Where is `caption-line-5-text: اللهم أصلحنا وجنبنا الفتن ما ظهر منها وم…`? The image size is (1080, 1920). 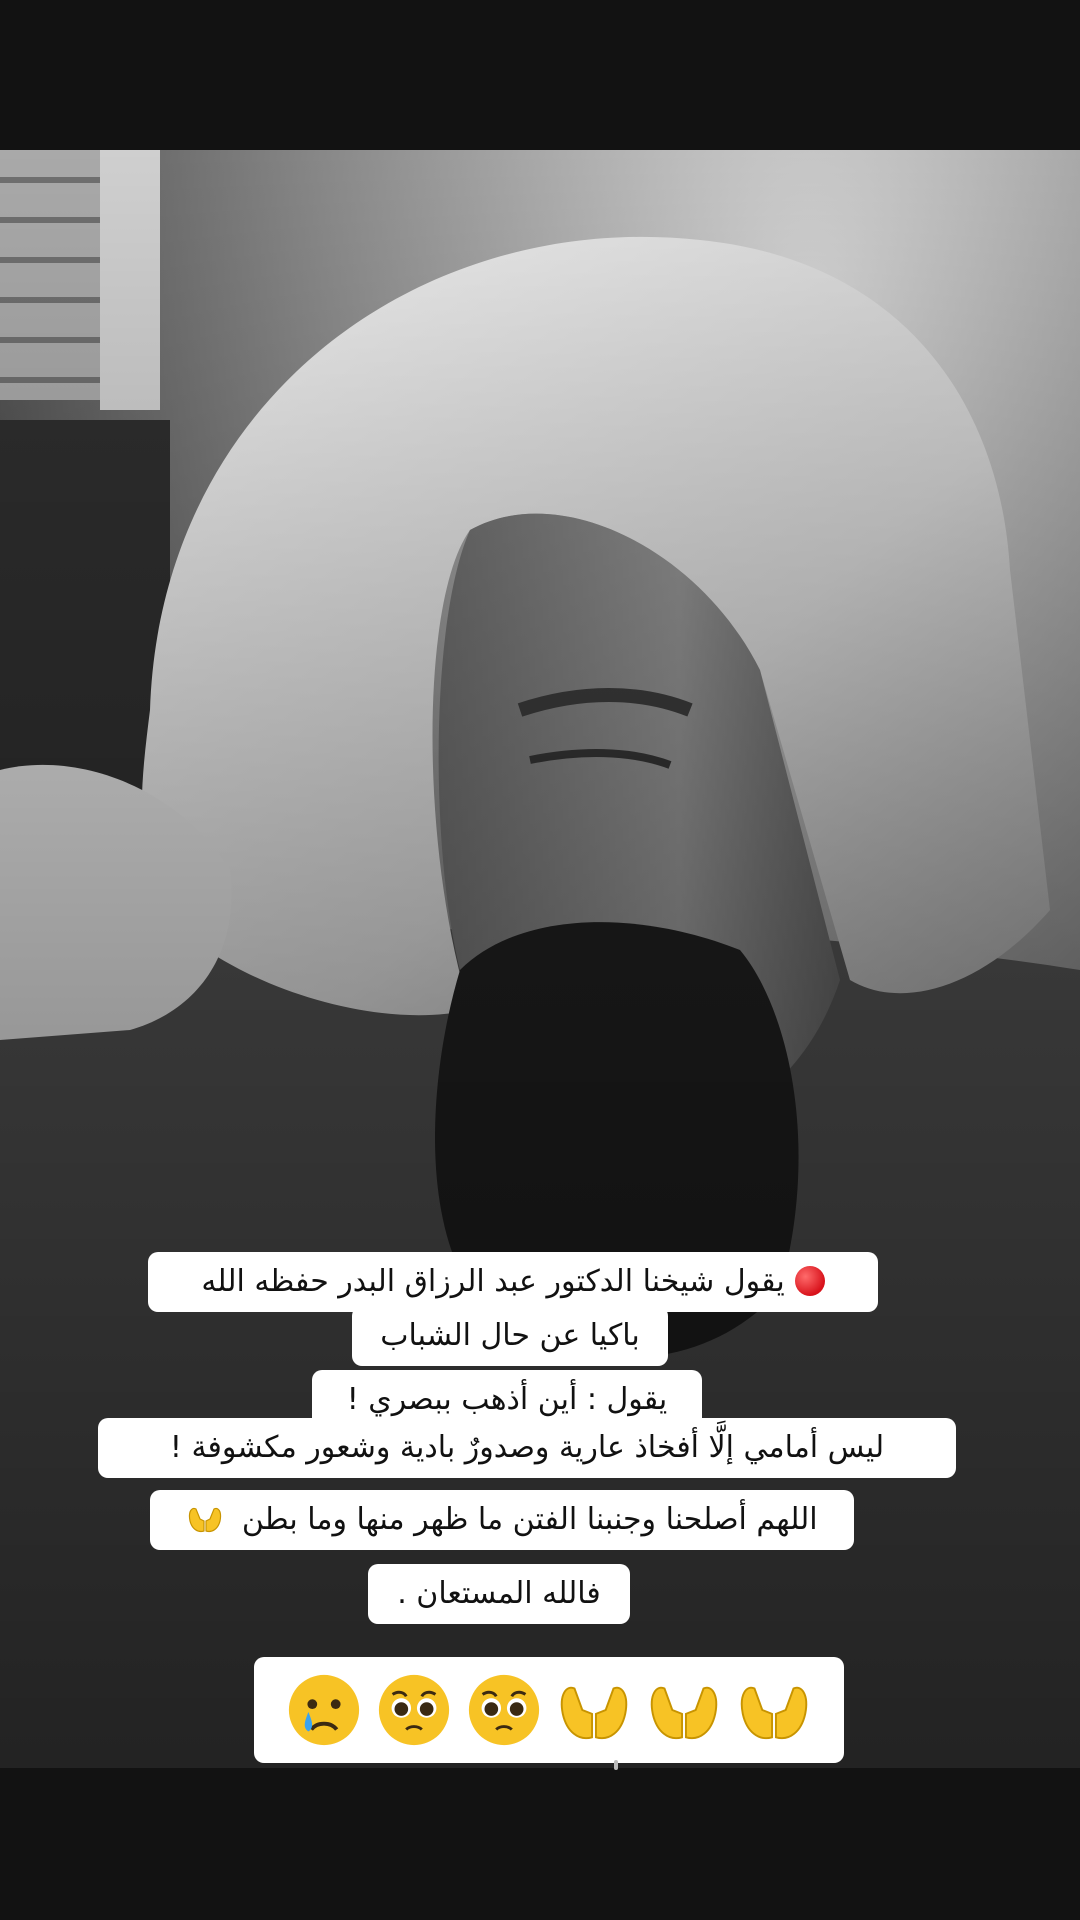
caption-line-5-text: اللهم أصلحنا وجنبنا الفتن ما ظهر منها وم… is located at coordinates (529, 1519).